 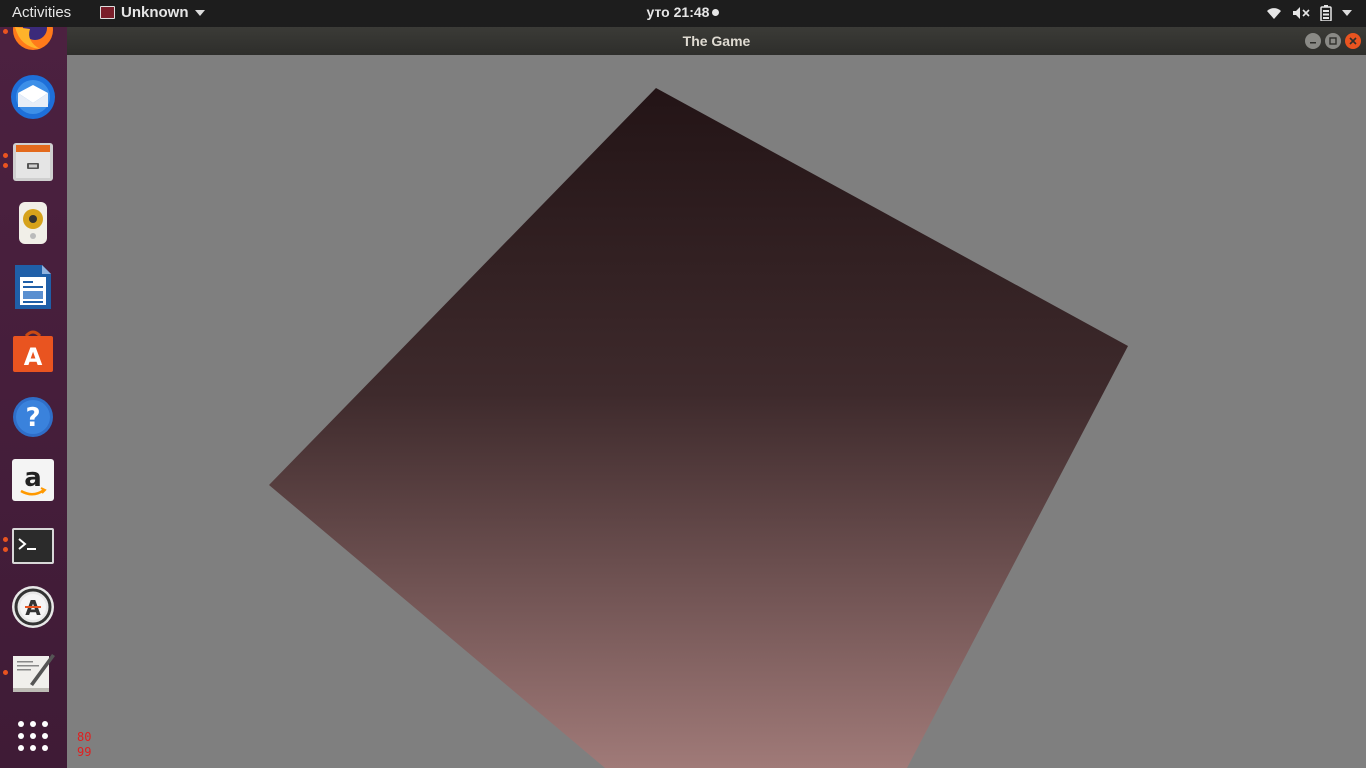 I want to click on system-tray, so click(x=1309, y=13).